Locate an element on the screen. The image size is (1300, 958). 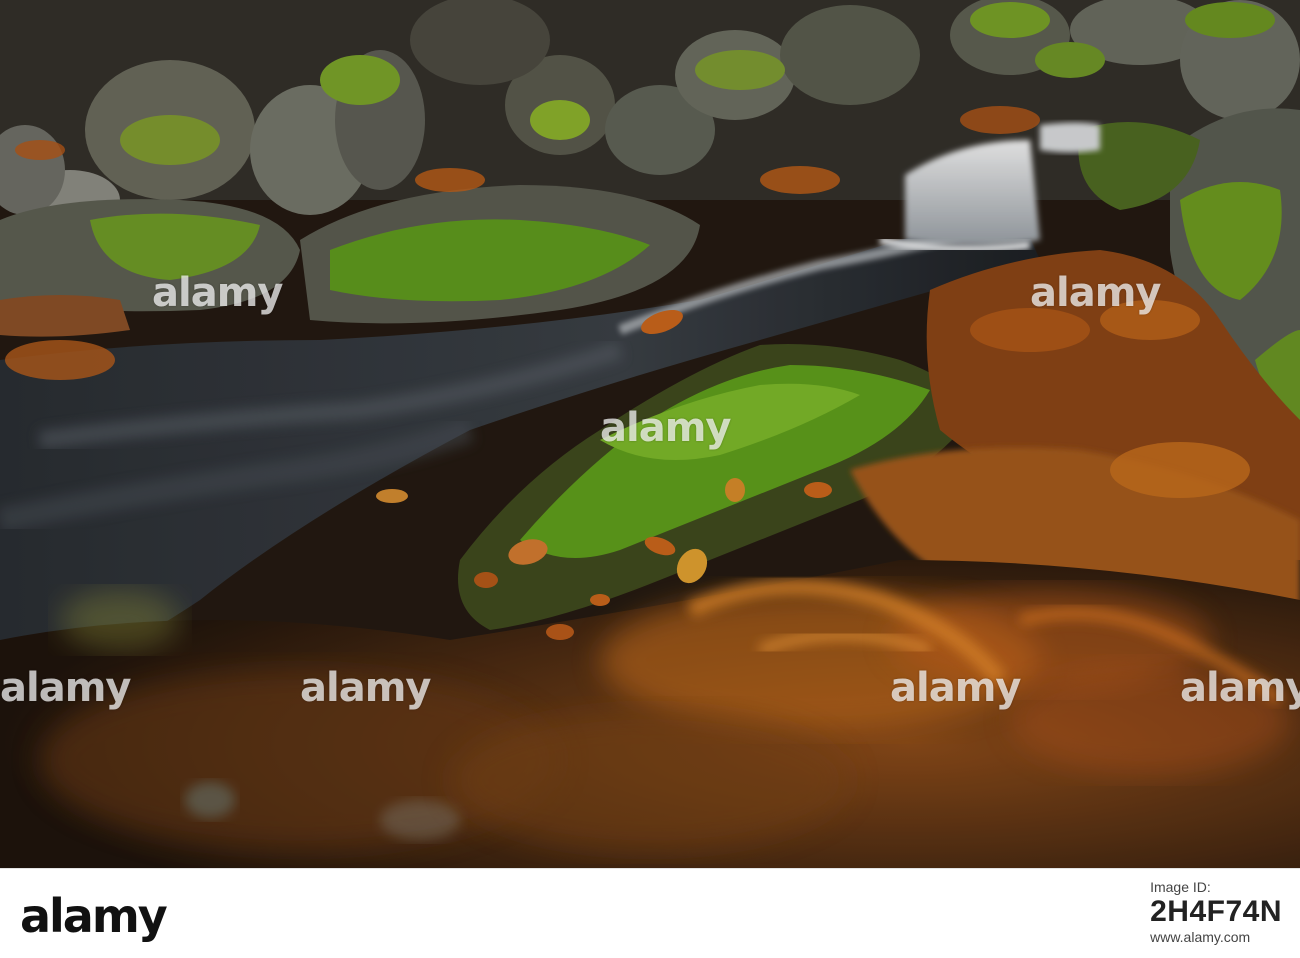
image-meta: Image ID: 2H4F74N www.alamy.com is located at coordinates (1216, 912).